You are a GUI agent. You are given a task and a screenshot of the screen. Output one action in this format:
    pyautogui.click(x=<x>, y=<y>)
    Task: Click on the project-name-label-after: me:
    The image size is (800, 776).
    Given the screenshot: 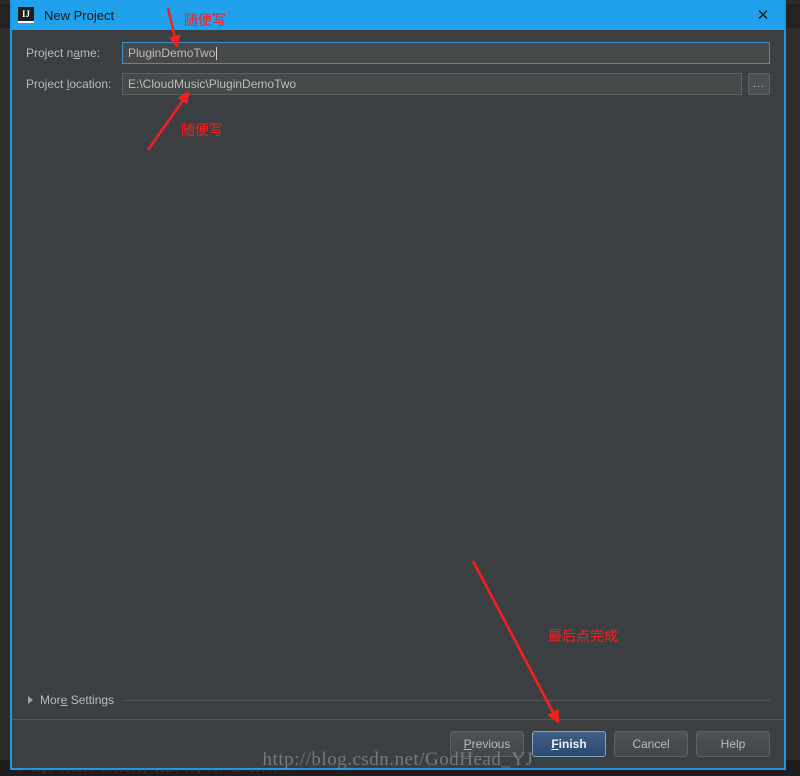 What is the action you would take?
    pyautogui.click(x=90, y=53)
    